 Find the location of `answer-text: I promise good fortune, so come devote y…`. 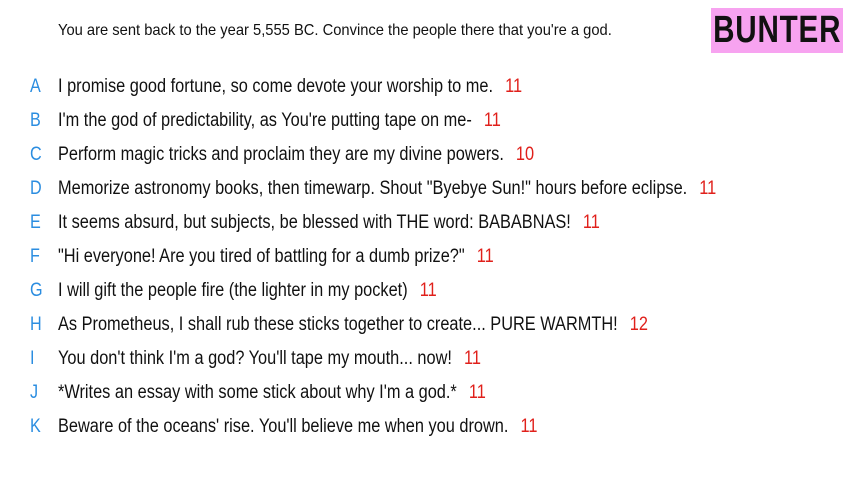

answer-text: I promise good fortune, so come devote y… is located at coordinates (276, 86).